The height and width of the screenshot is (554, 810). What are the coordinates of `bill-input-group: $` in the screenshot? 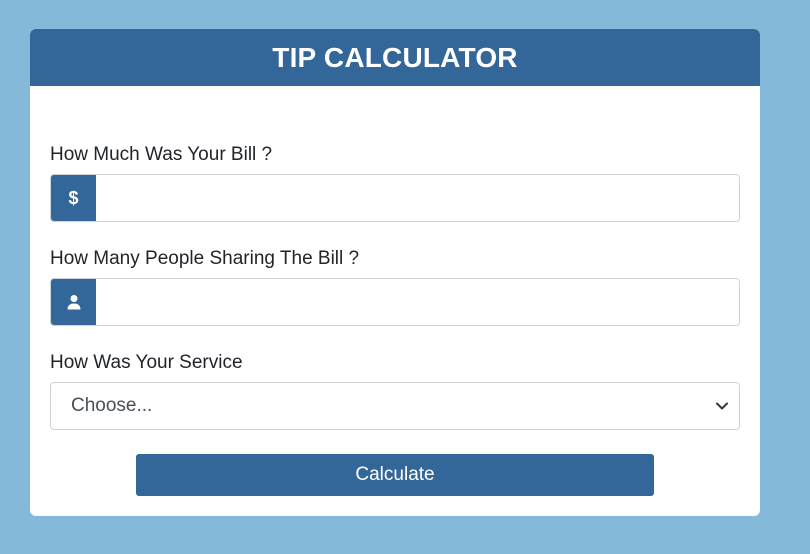 It's located at (395, 198).